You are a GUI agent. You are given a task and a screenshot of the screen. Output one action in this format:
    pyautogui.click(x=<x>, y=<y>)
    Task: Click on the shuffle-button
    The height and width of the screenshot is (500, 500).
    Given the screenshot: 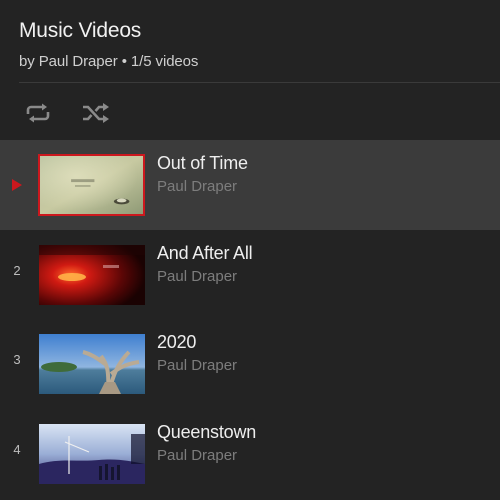 What is the action you would take?
    pyautogui.click(x=96, y=113)
    